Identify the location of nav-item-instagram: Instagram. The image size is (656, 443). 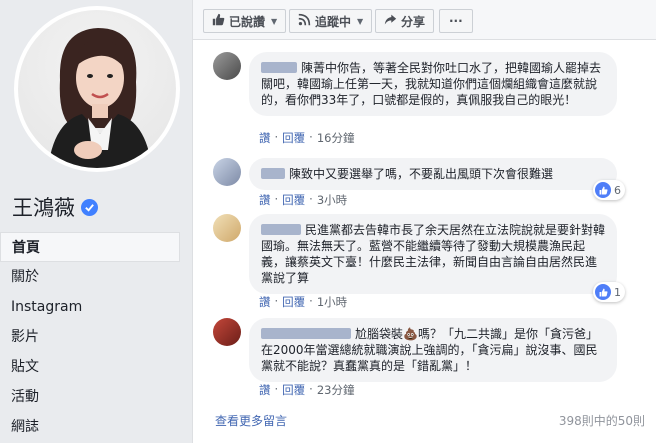
(90, 307).